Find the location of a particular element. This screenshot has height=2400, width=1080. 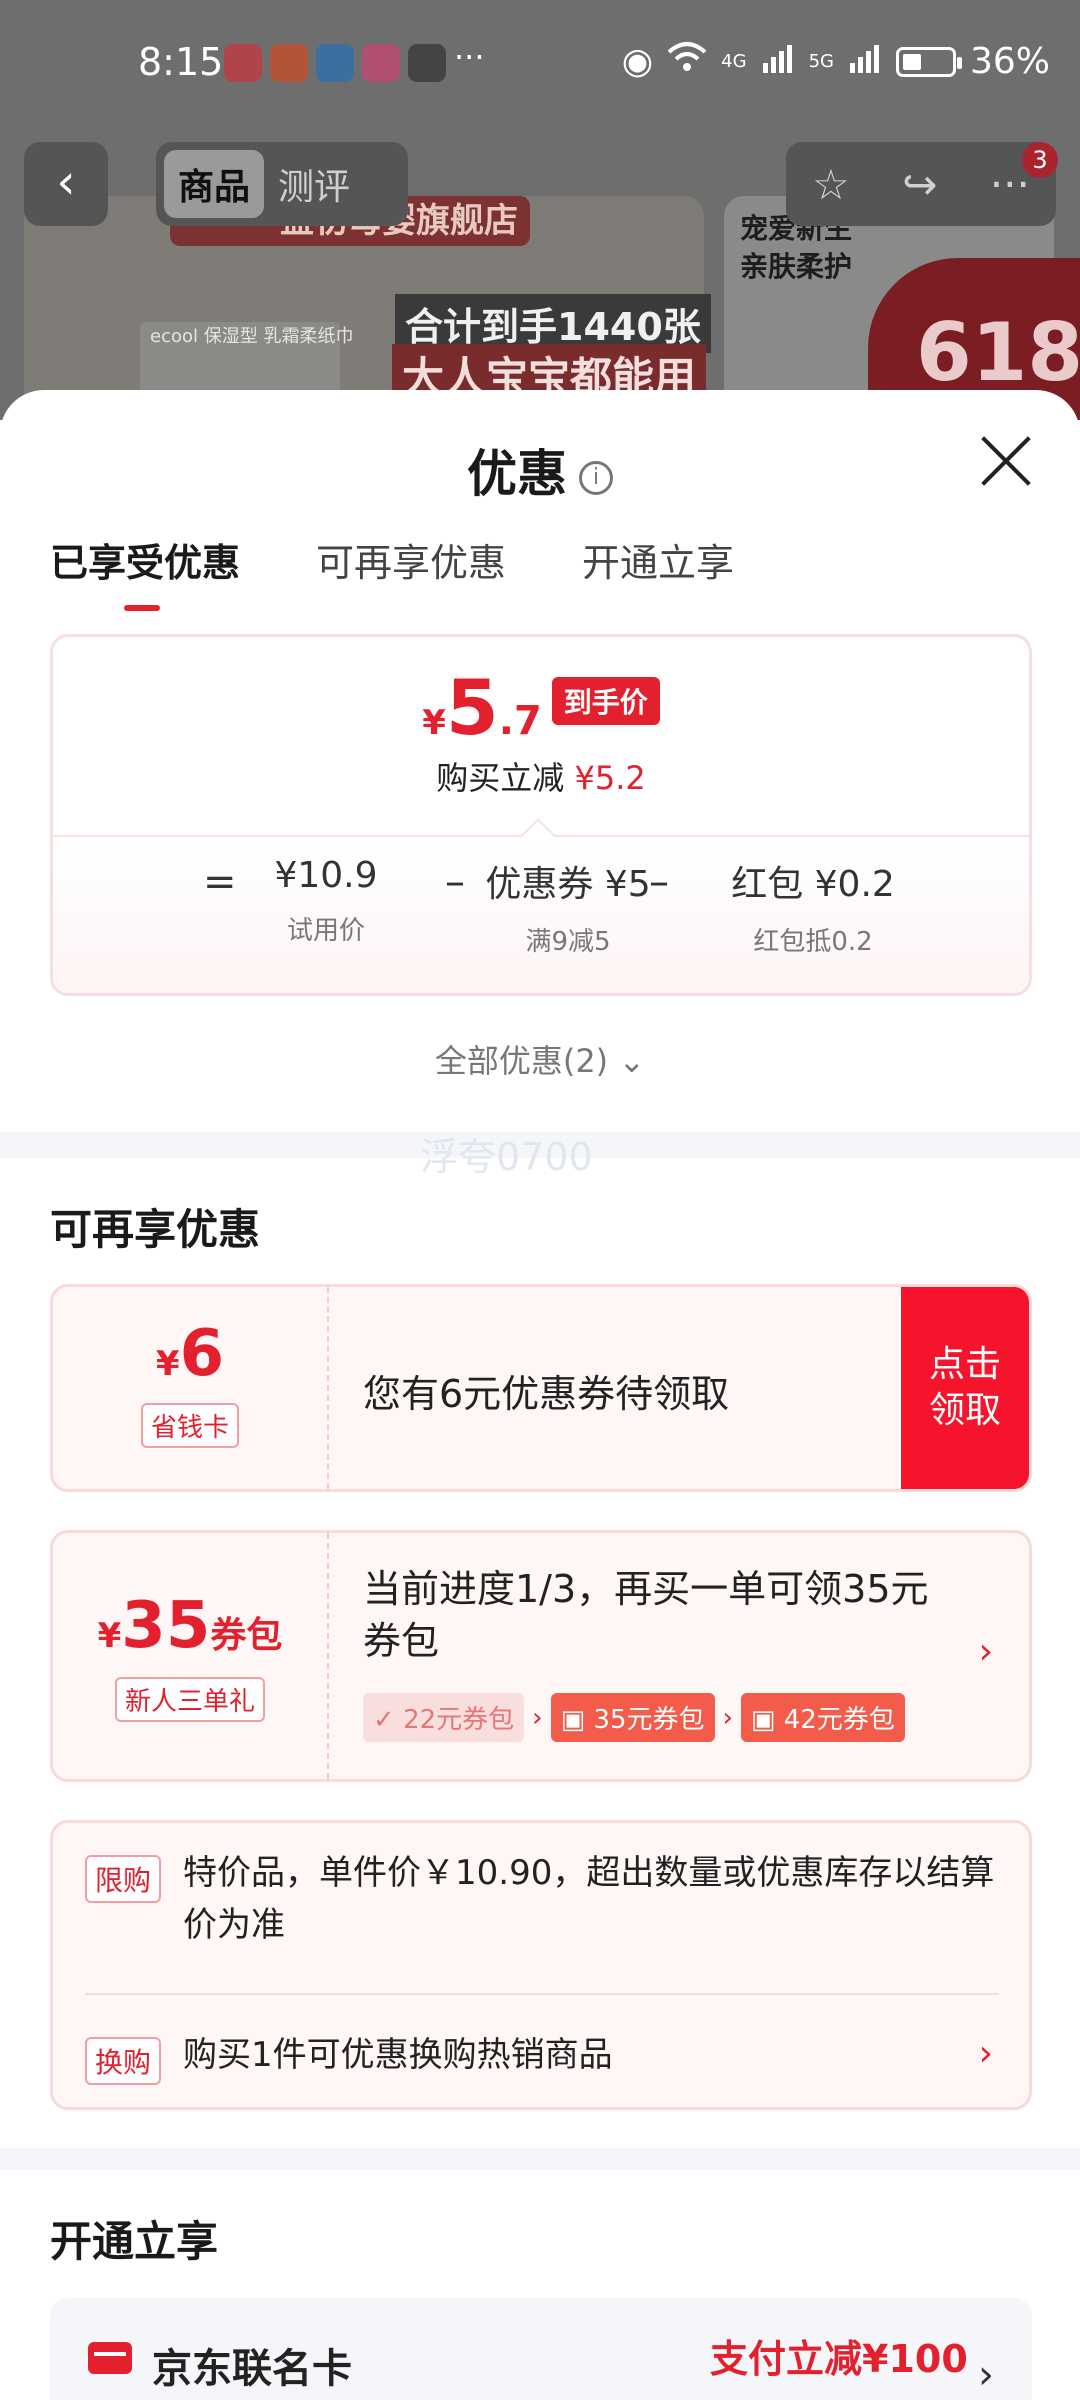

pack-value: 35 is located at coordinates (166, 1626).